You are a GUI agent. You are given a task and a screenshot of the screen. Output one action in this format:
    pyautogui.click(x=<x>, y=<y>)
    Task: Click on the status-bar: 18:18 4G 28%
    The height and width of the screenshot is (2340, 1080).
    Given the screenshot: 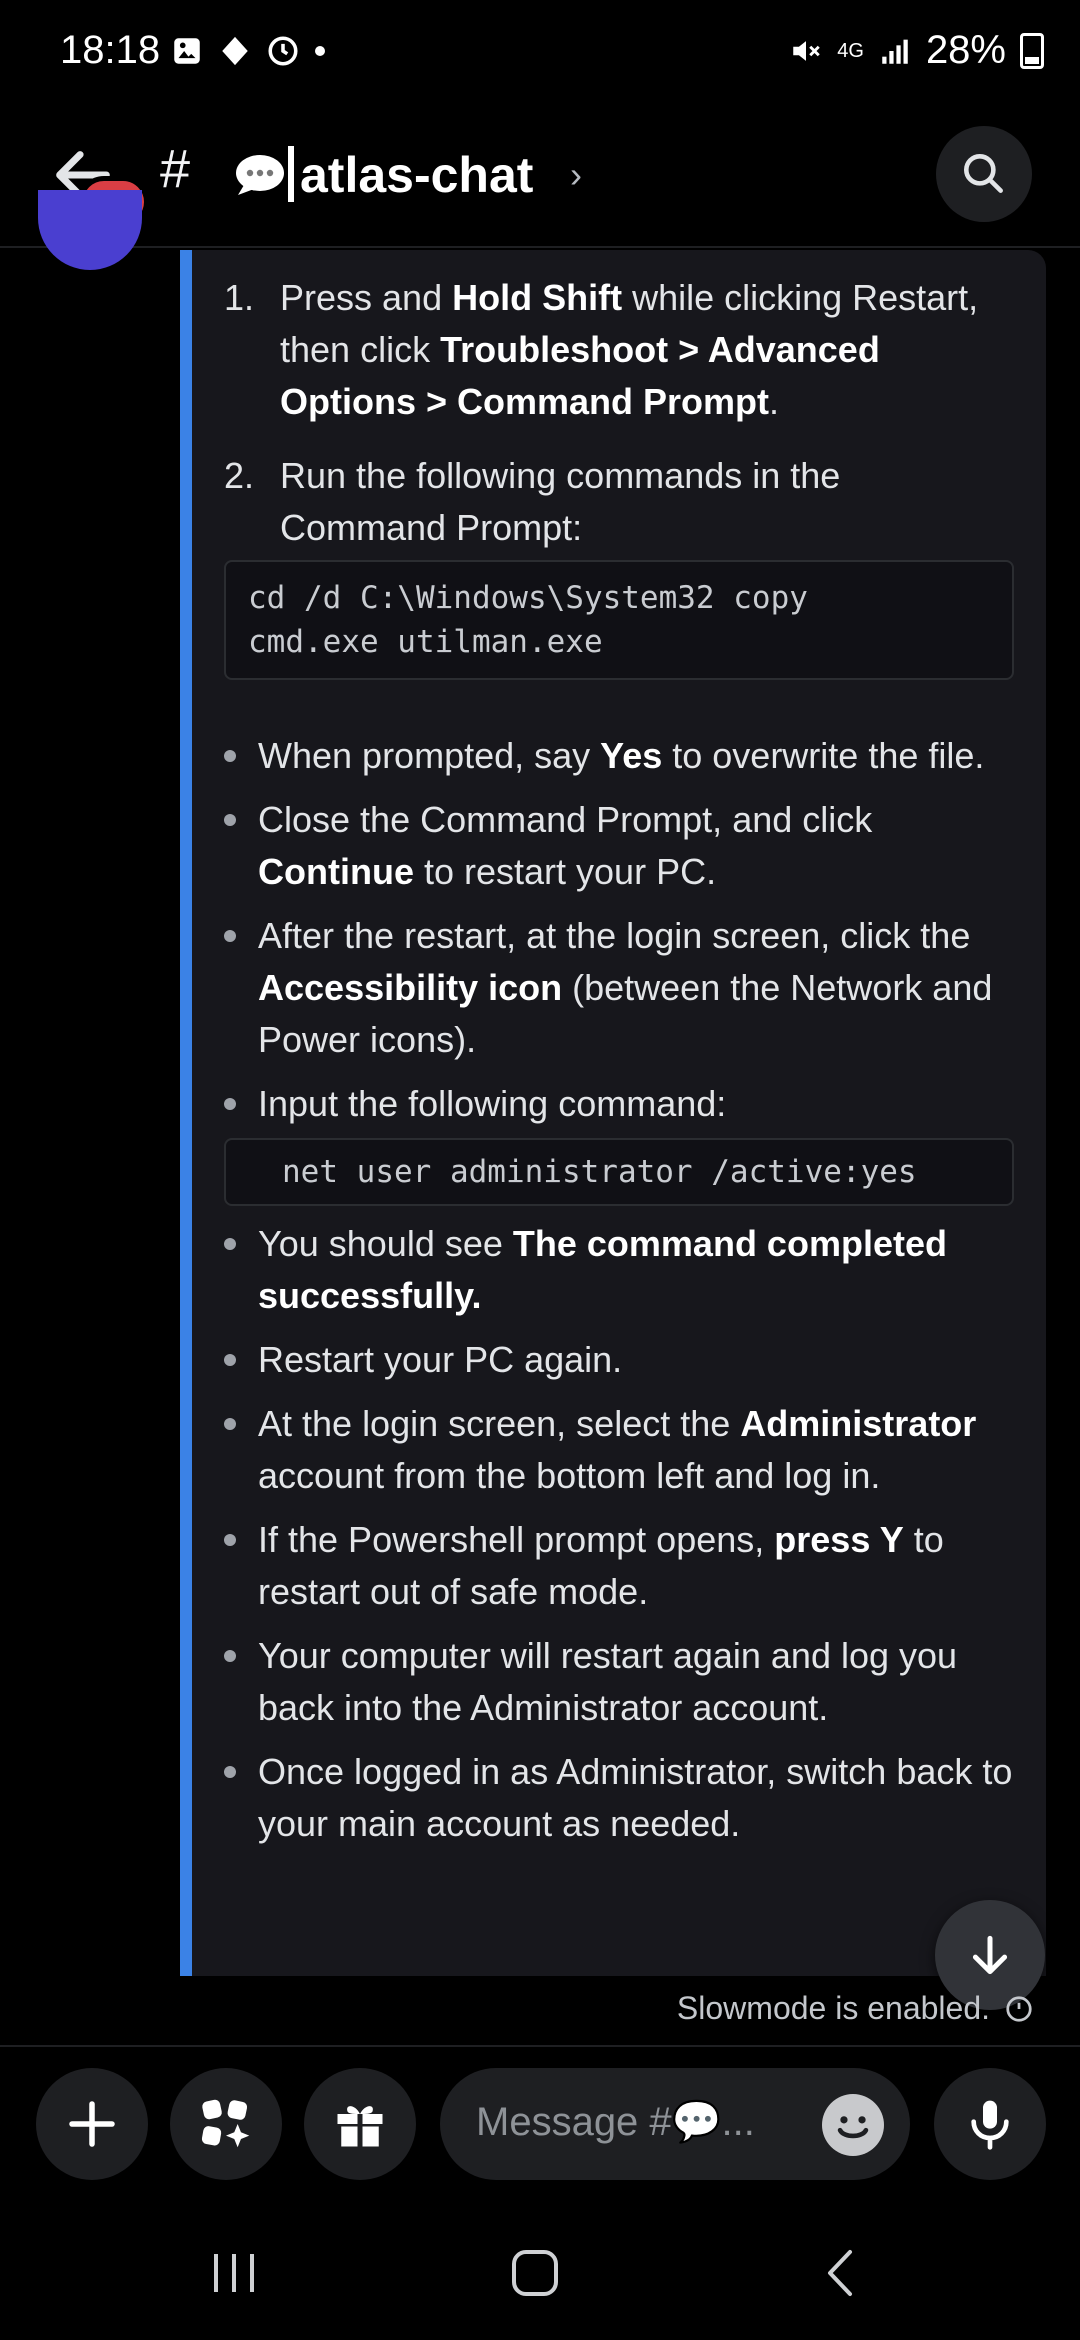 What is the action you would take?
    pyautogui.click(x=540, y=55)
    